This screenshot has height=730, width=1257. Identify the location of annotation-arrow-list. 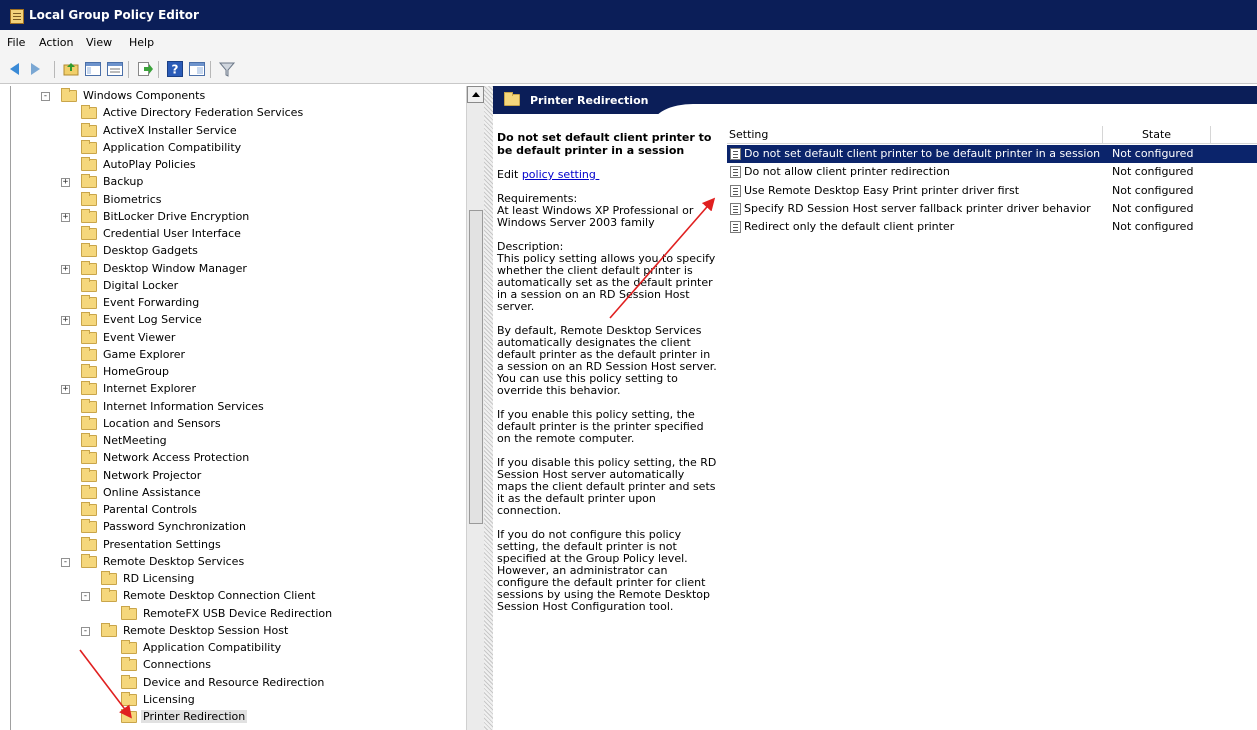
(662, 258).